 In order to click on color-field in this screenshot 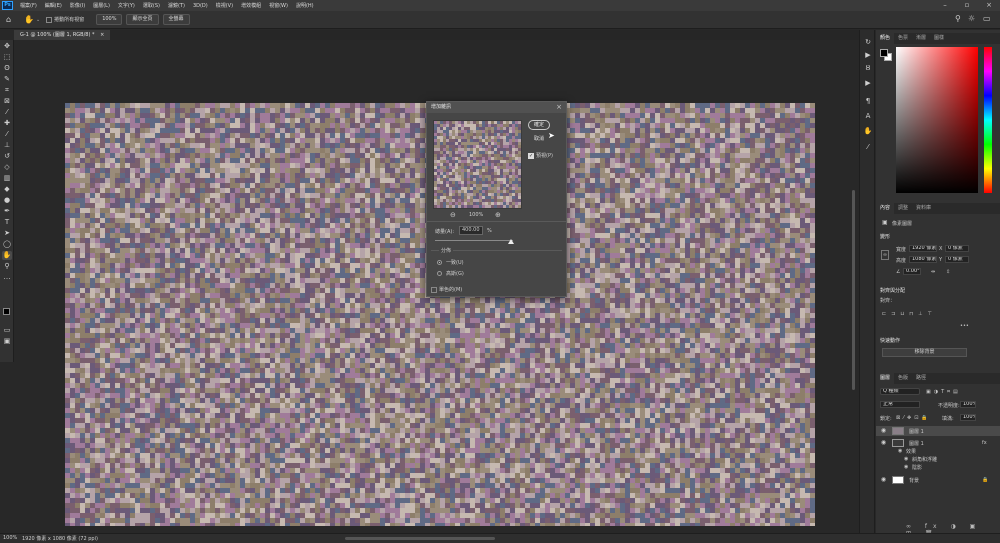, I will do `click(937, 120)`.